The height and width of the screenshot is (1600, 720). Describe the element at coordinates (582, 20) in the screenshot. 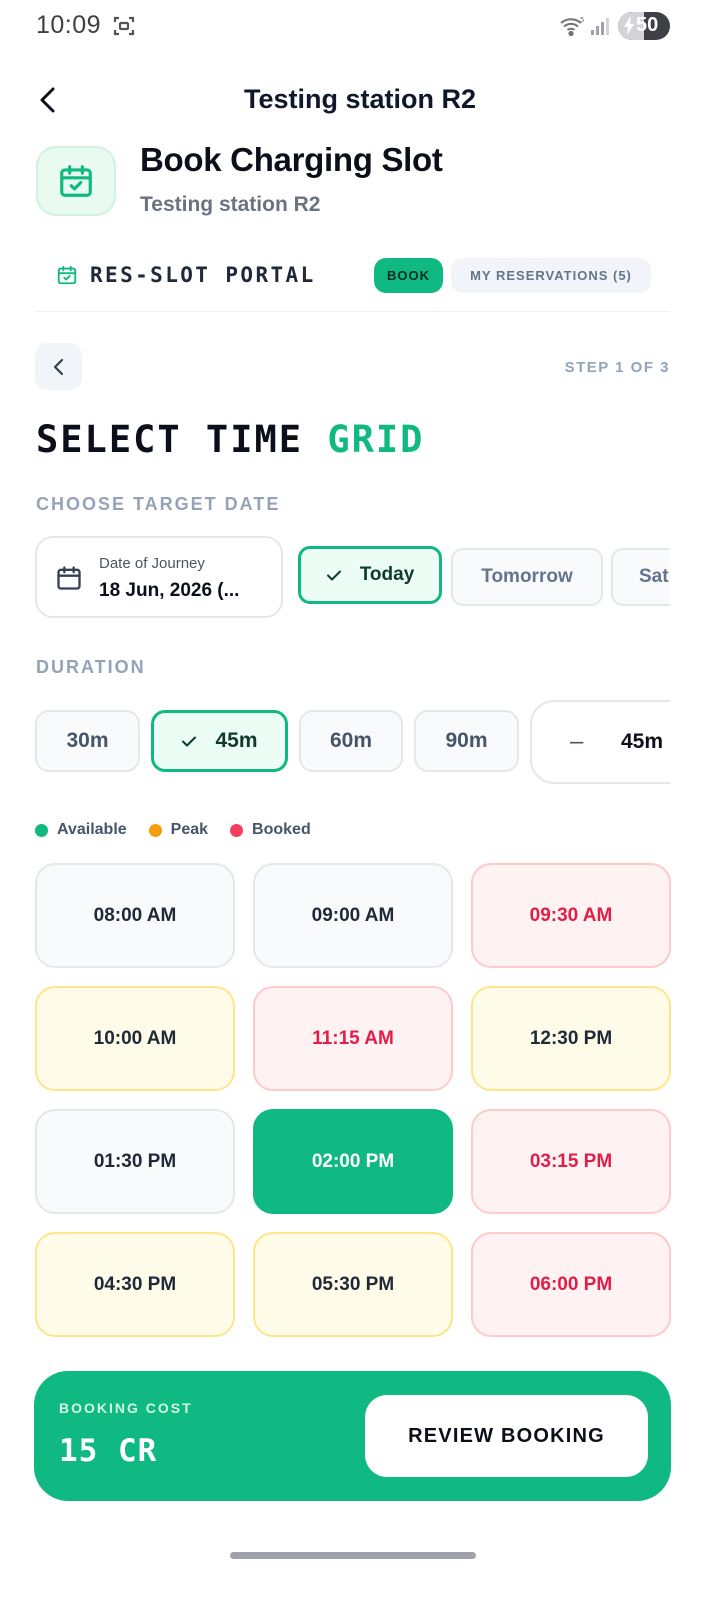

I see `svg-text: 5` at that location.